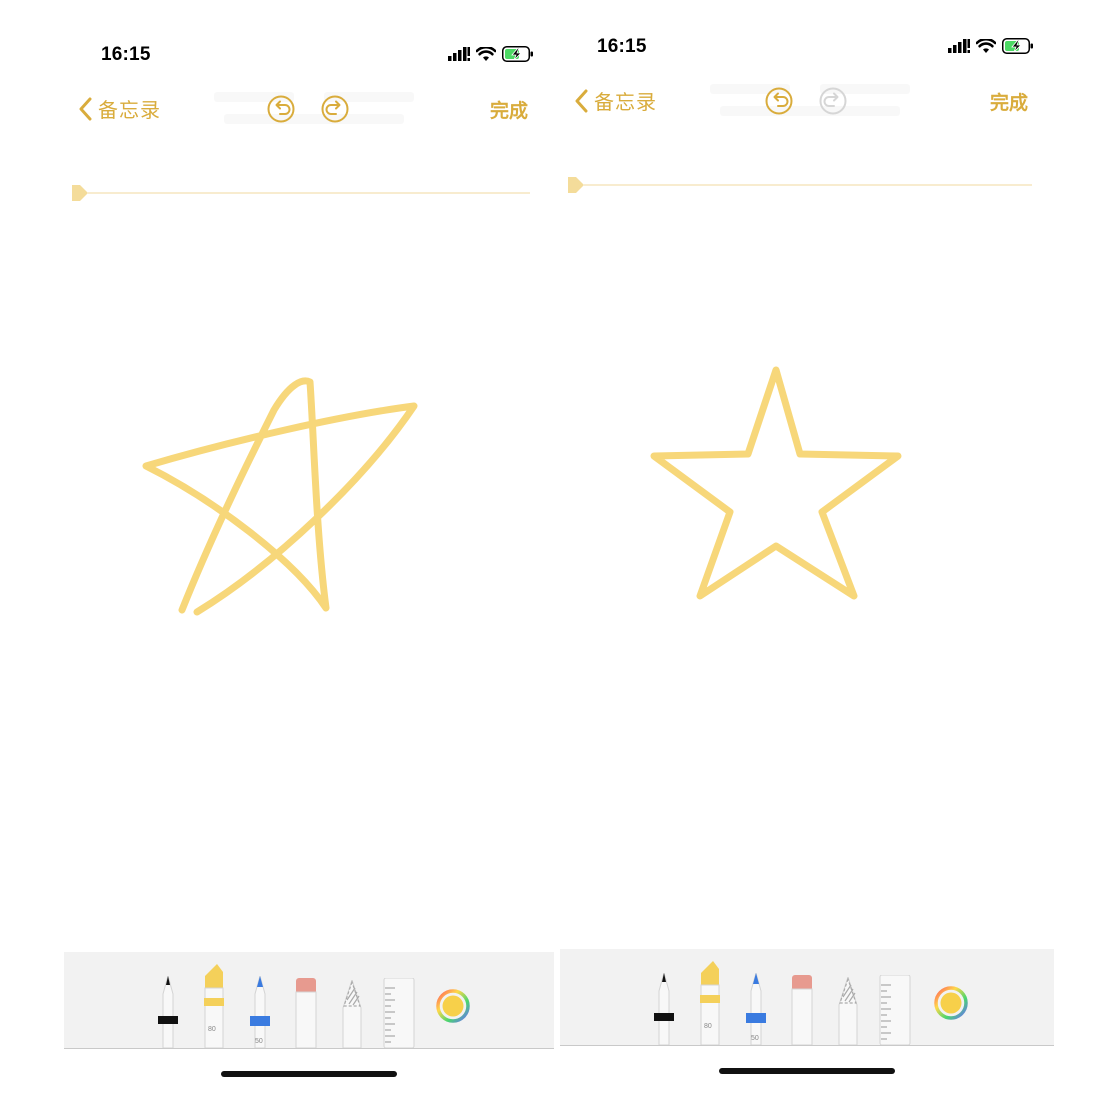 This screenshot has width=1108, height=1094. What do you see at coordinates (776, 483) in the screenshot?
I see `recognized-star-shape` at bounding box center [776, 483].